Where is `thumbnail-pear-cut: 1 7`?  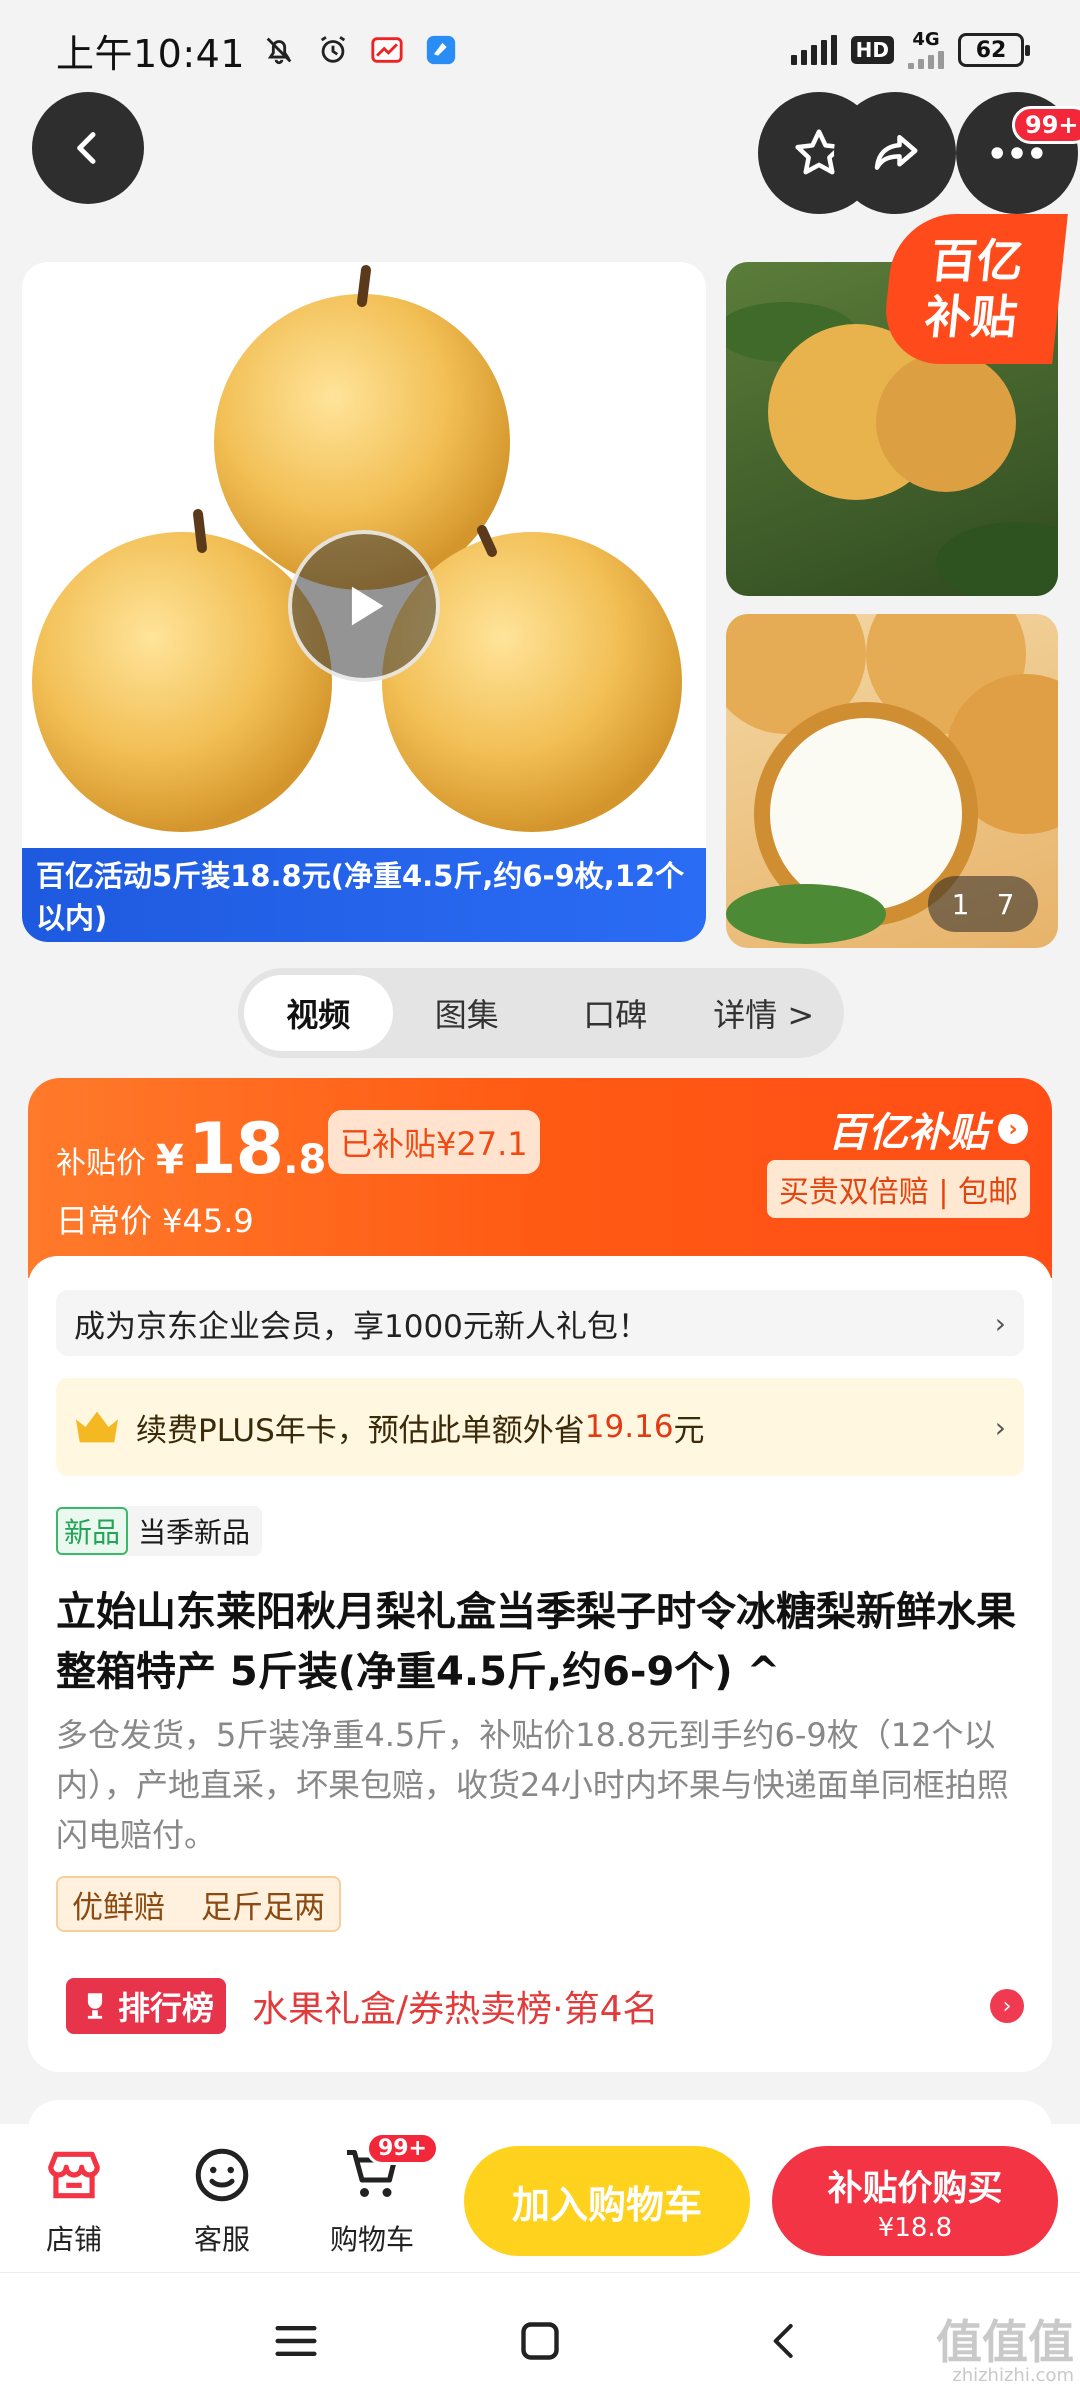
thumbnail-pear-cut: 1 7 is located at coordinates (892, 781).